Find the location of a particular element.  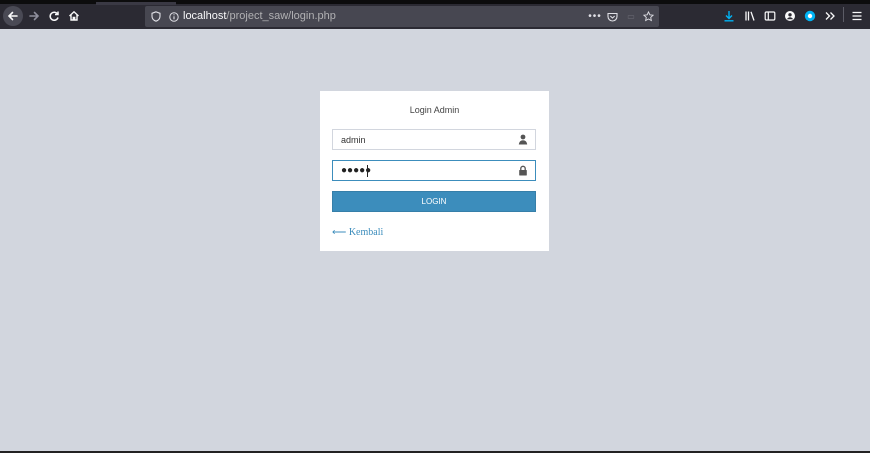

overflow-chevrons-icon is located at coordinates (830, 16).